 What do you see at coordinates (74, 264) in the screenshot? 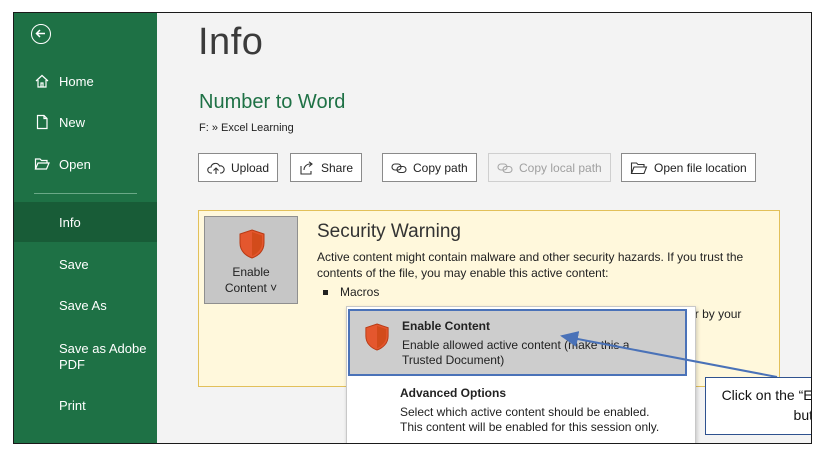
I see `sidebar-item-label: Save` at bounding box center [74, 264].